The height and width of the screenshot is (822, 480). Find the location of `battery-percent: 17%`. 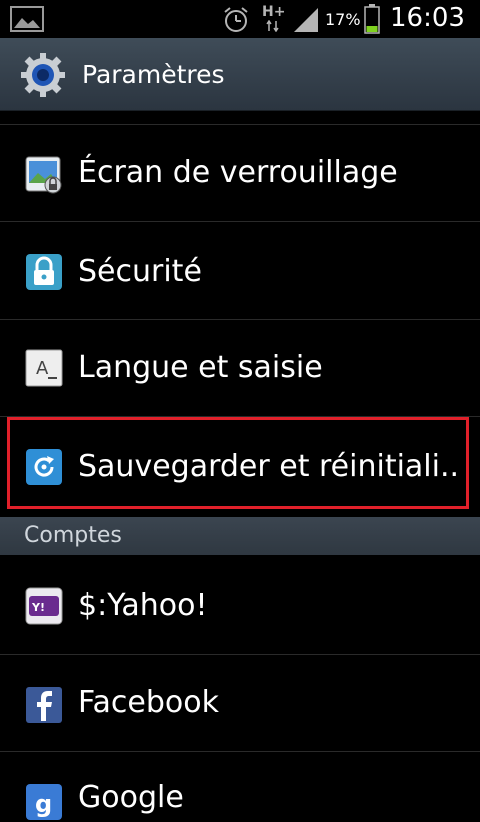

battery-percent: 17% is located at coordinates (343, 19).